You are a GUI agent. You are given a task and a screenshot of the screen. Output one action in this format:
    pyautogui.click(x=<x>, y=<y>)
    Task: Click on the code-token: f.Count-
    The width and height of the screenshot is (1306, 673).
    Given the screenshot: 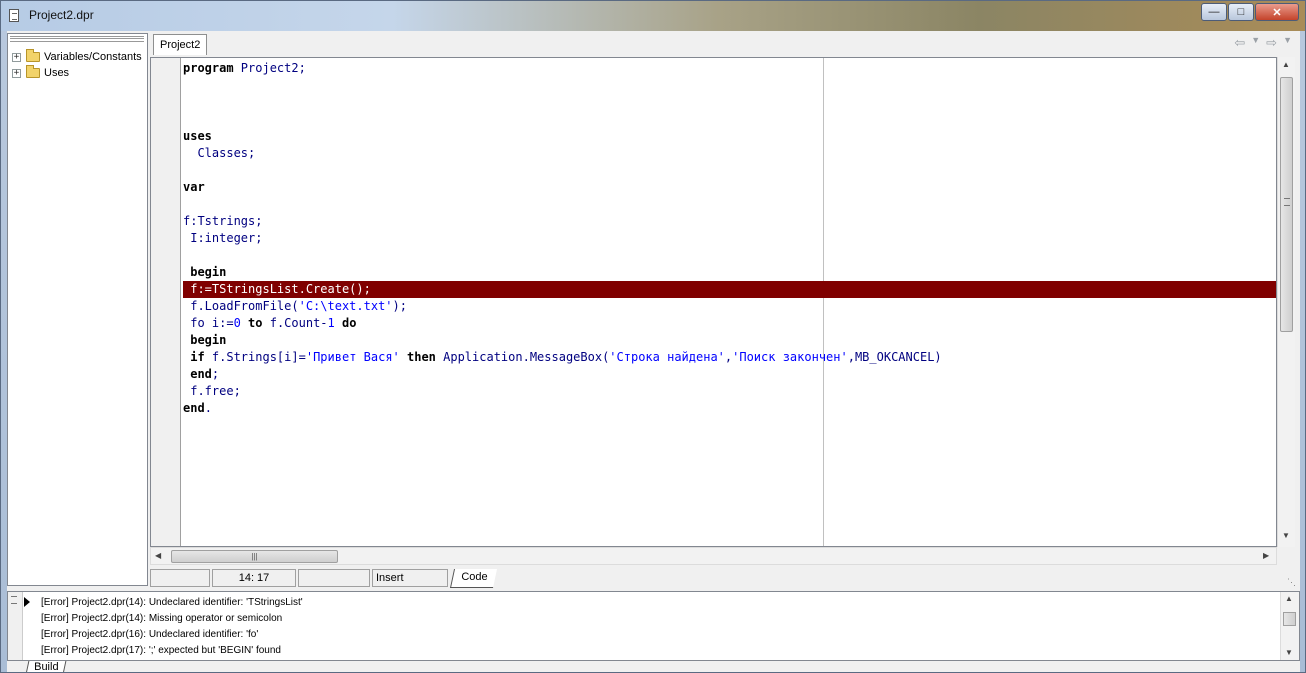 What is the action you would take?
    pyautogui.click(x=295, y=323)
    